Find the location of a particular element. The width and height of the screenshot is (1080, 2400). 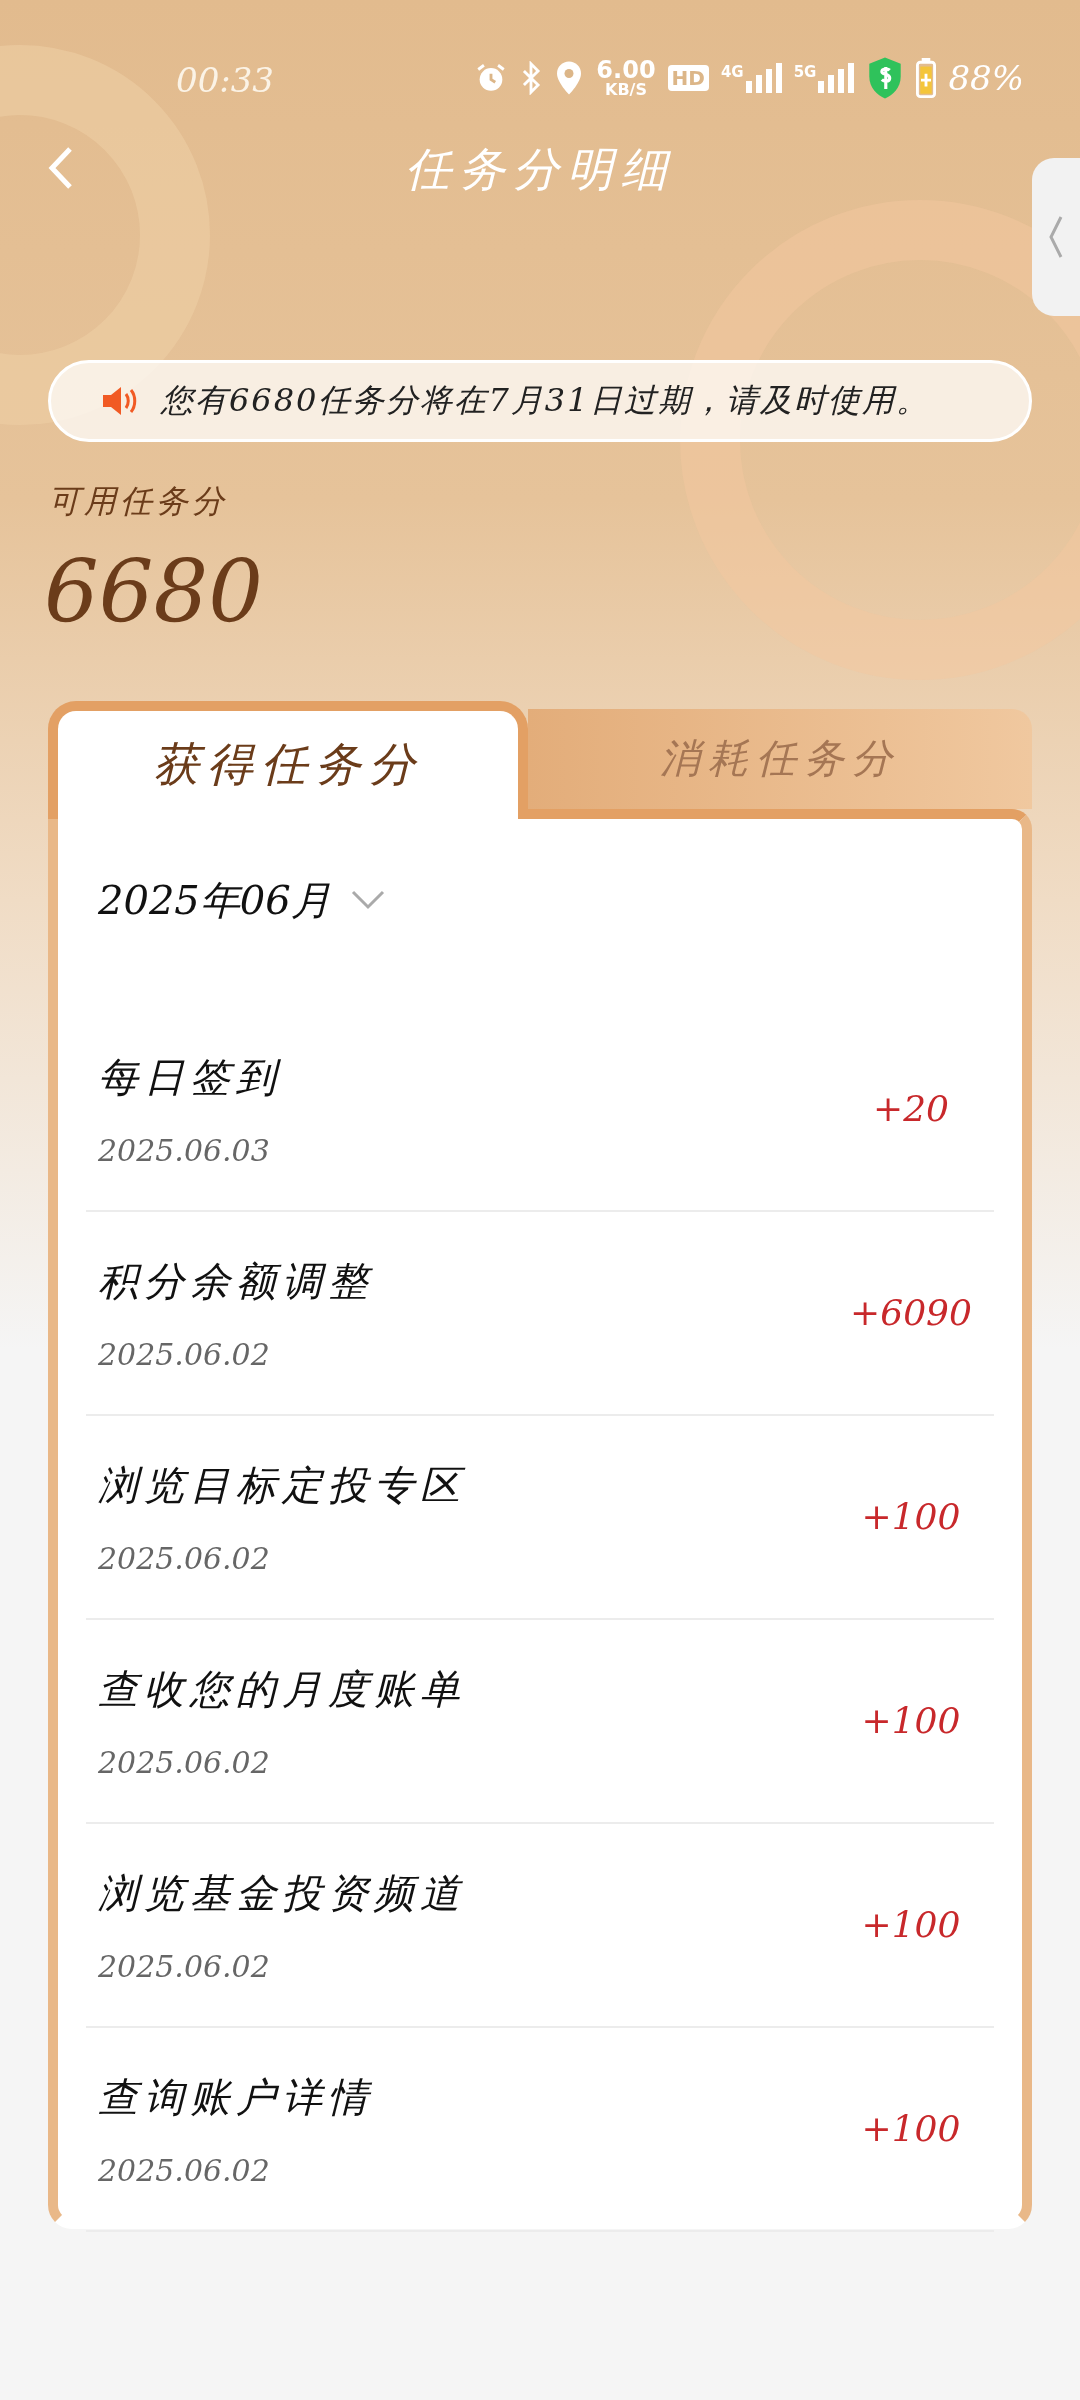

notice-text: 您有6680任务分将在7月31日过期，请及时使用。 is located at coordinates (545, 400).